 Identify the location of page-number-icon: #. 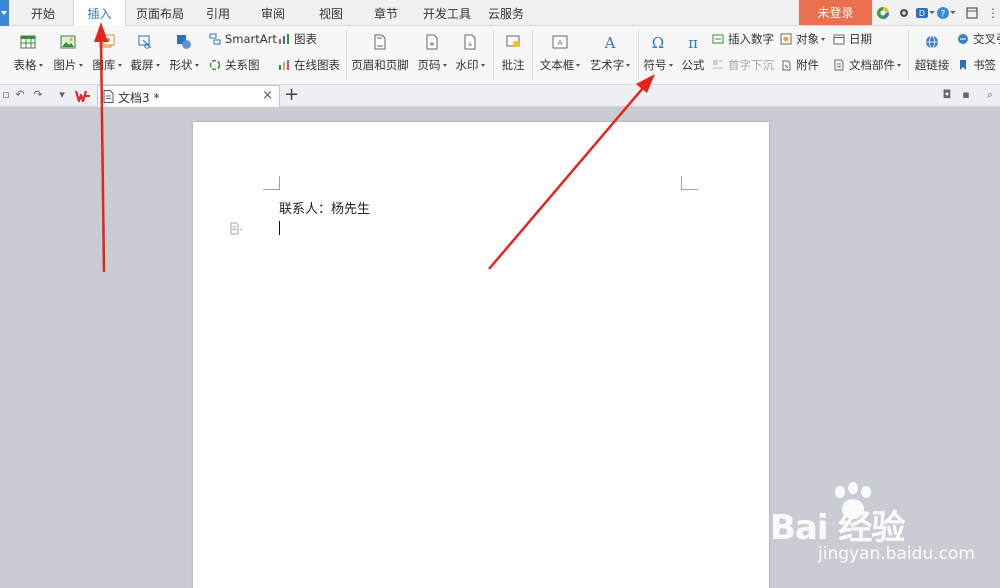
(432, 42).